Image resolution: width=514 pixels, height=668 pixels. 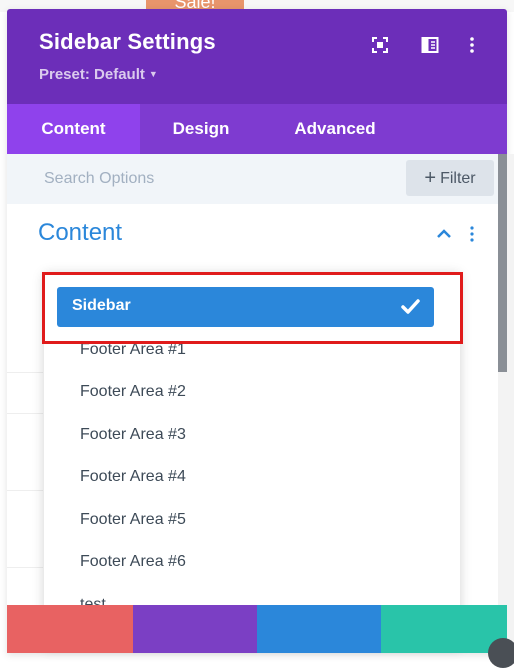 I want to click on option-footer-area-4: Footer Area #4, so click(x=133, y=477).